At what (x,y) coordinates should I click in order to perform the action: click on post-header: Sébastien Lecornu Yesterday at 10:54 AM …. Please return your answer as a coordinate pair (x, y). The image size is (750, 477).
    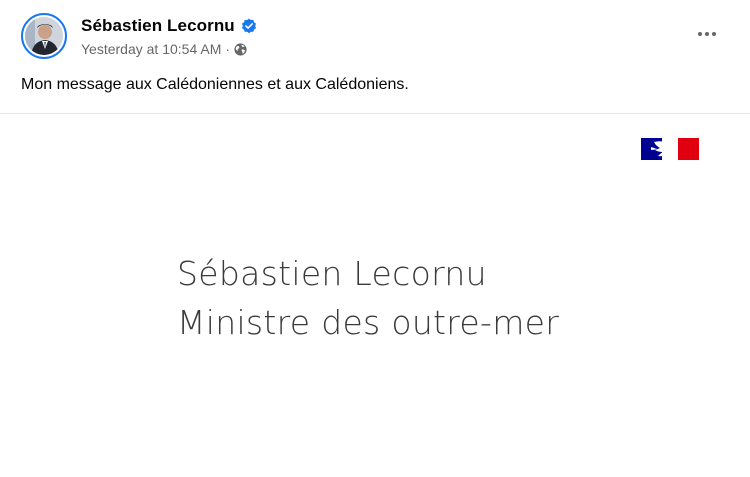
    Looking at the image, I should click on (139, 36).